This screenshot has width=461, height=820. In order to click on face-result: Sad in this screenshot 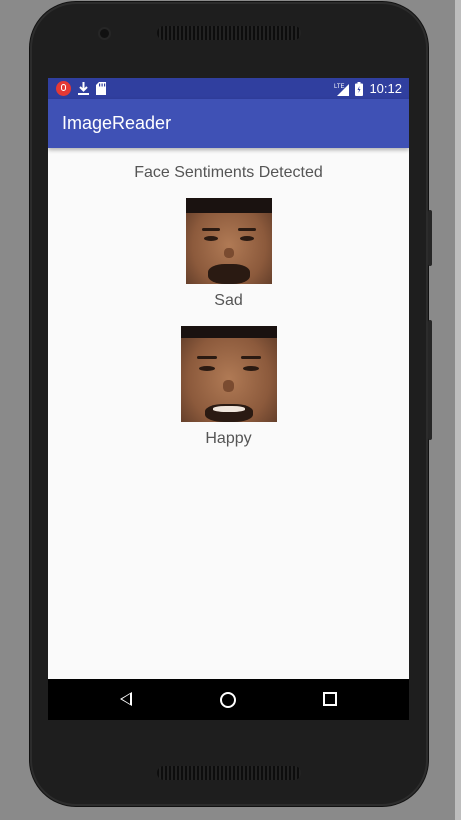, I will do `click(228, 254)`.